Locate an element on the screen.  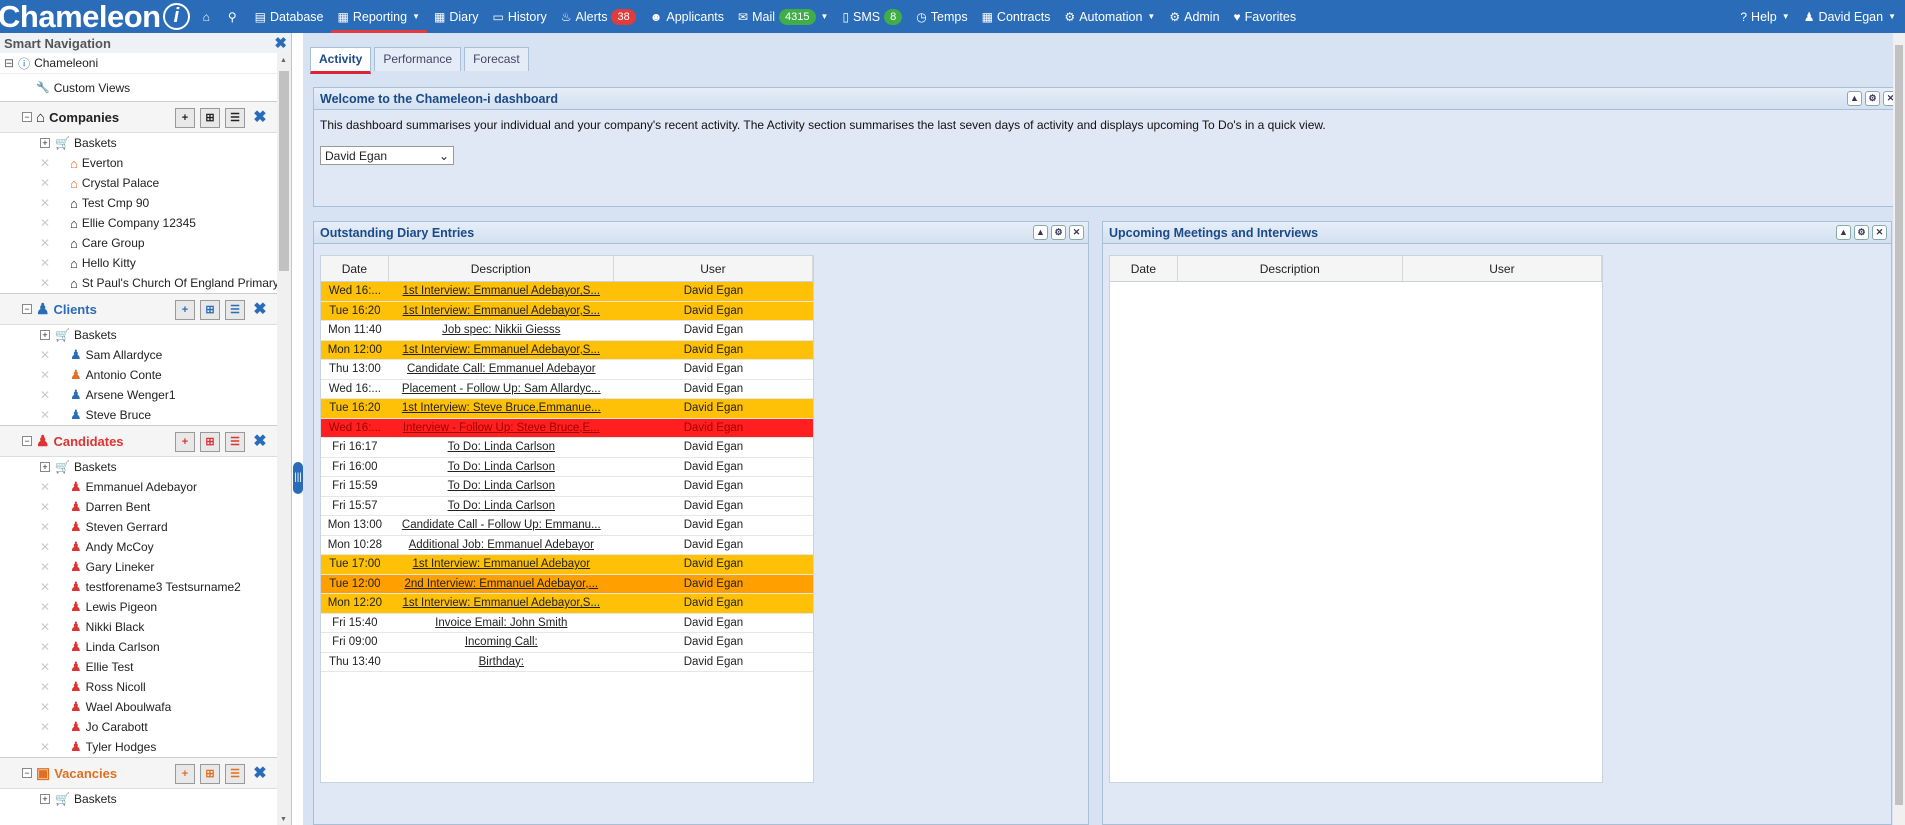
column-header-description: Description is located at coordinates (501, 268).